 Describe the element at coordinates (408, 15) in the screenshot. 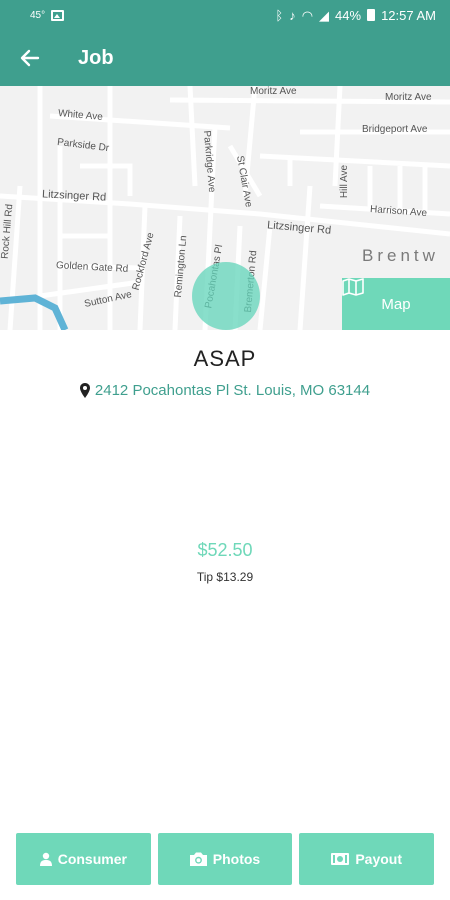

I see `clock: 12:57 AM` at that location.